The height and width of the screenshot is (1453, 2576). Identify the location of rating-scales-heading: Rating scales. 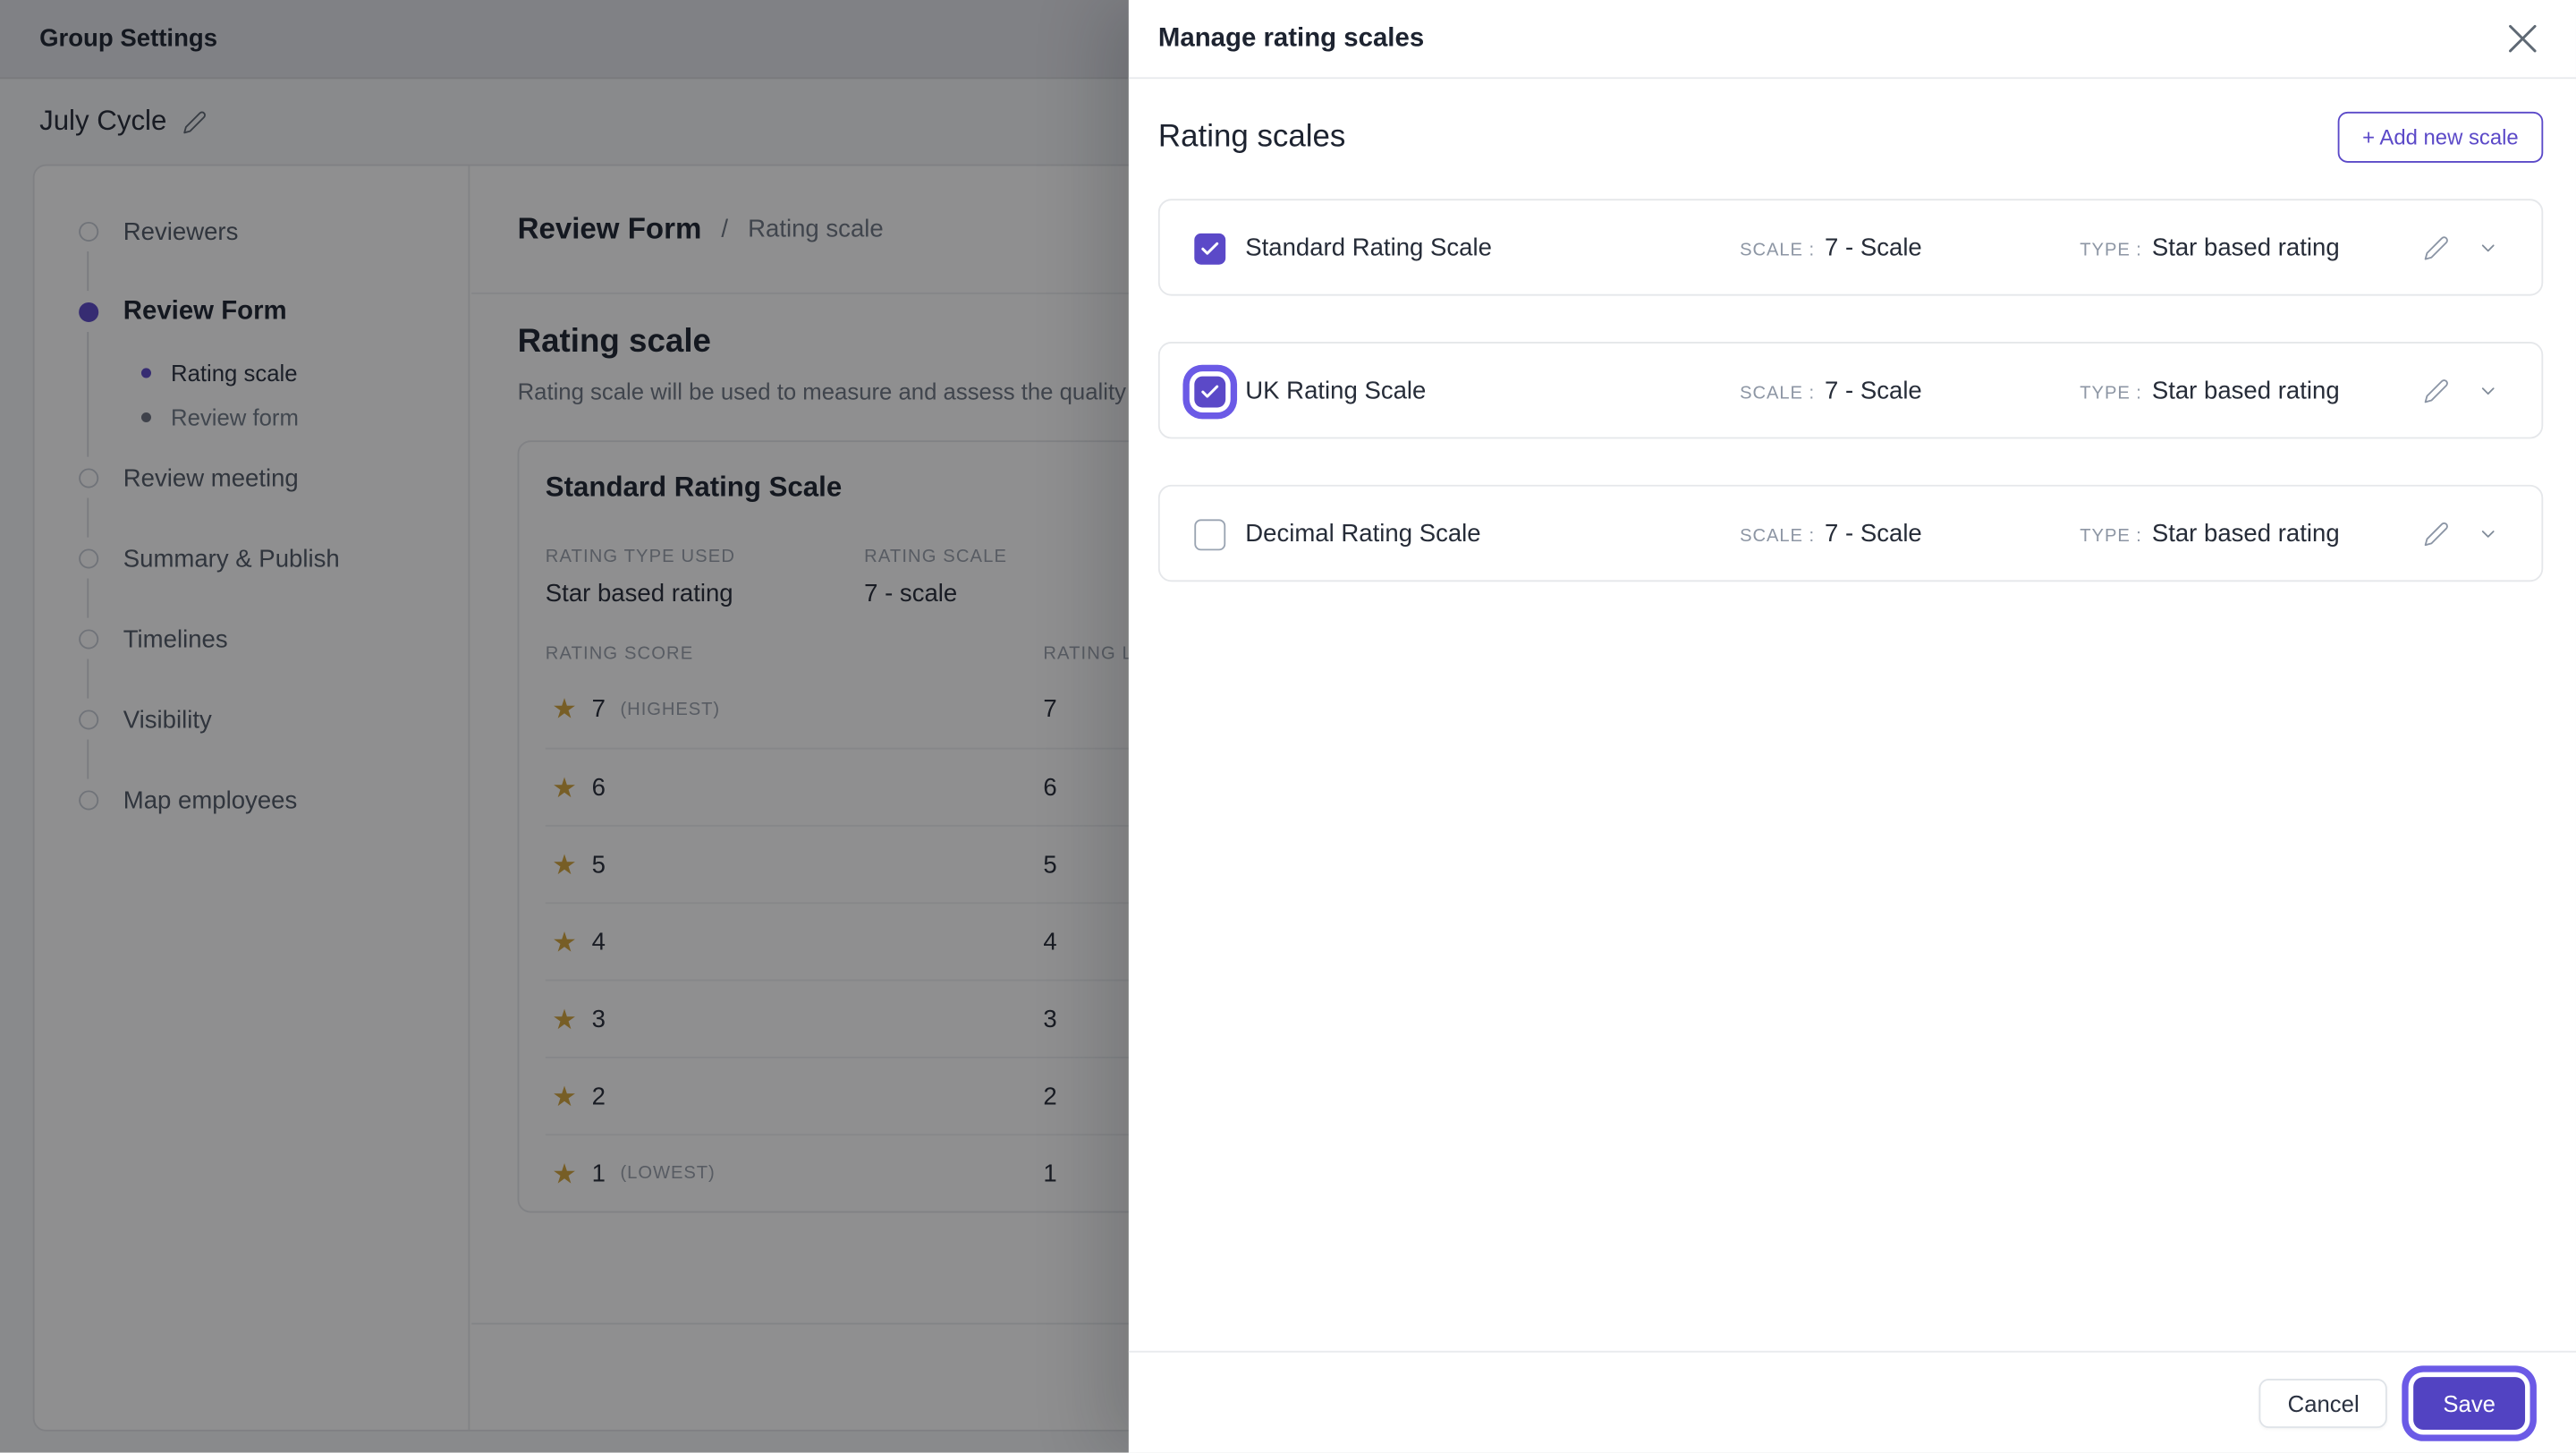
(1251, 136).